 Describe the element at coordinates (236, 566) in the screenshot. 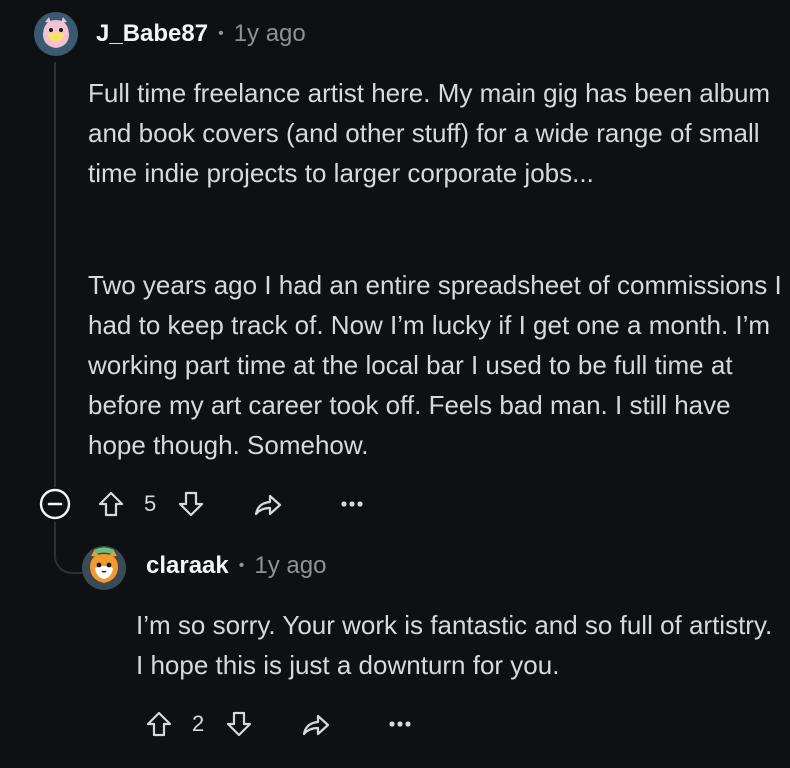

I see `reply-meta: claraak • 1y ago` at that location.